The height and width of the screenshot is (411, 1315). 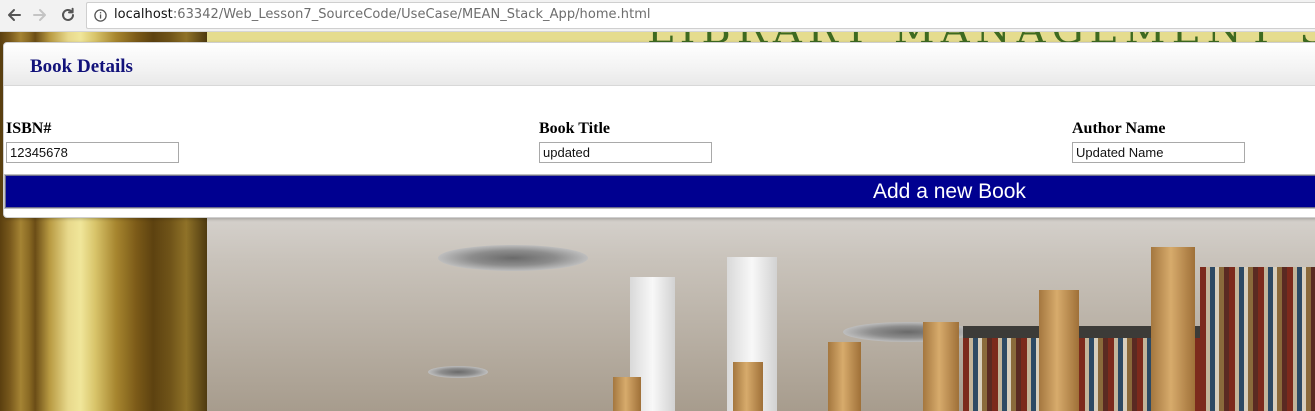 I want to click on forward-arrow-icon, so click(x=40, y=15).